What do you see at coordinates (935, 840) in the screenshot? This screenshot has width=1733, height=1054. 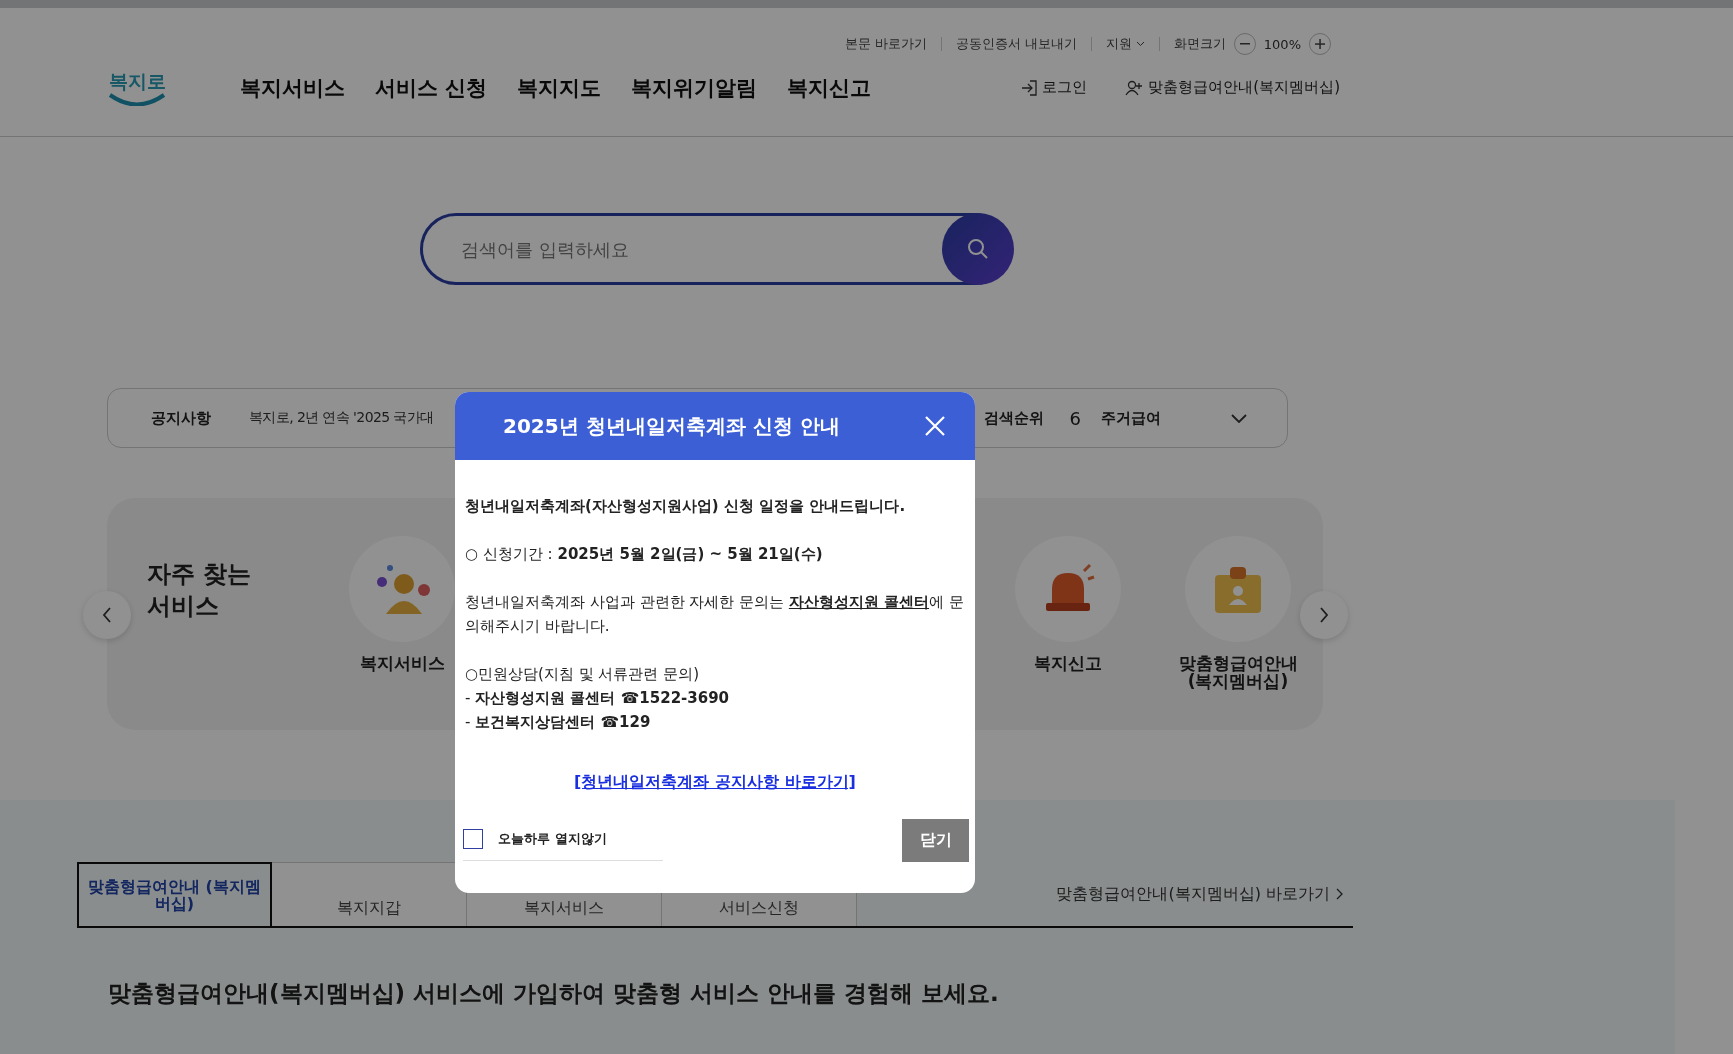 I see `close-button: 닫기` at bounding box center [935, 840].